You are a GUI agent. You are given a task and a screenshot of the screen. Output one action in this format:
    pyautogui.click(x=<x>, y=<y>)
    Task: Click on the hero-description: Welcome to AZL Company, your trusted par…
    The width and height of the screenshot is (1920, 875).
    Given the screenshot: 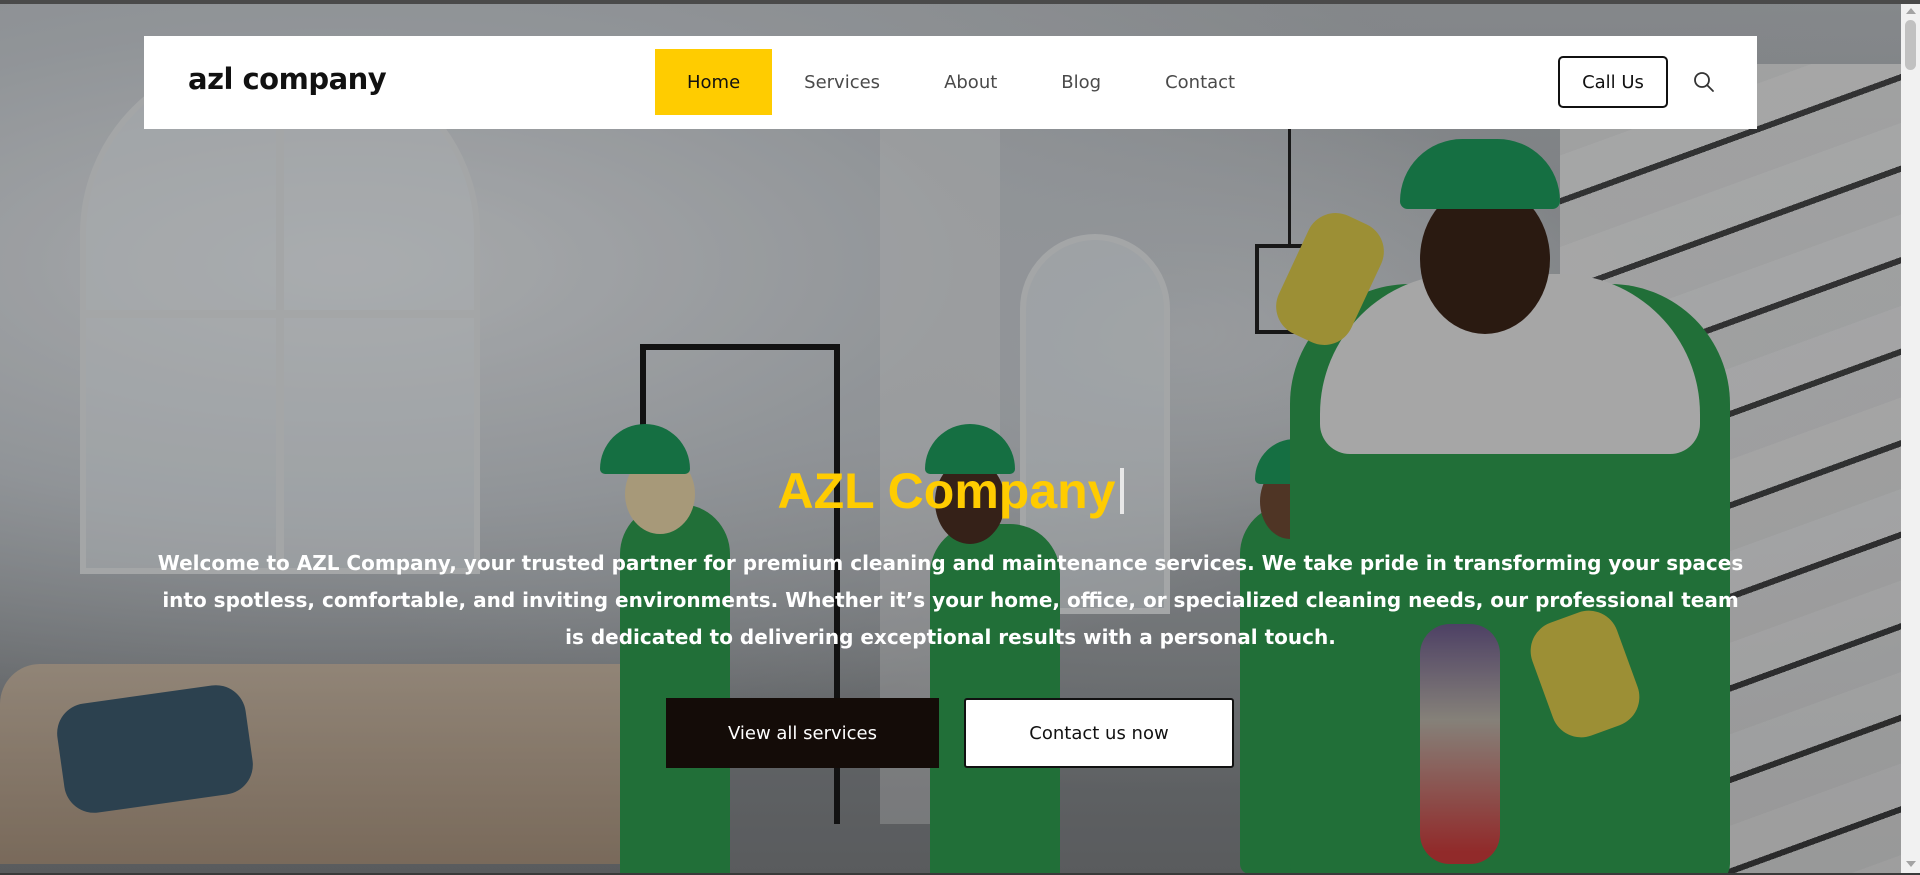 What is the action you would take?
    pyautogui.click(x=950, y=600)
    